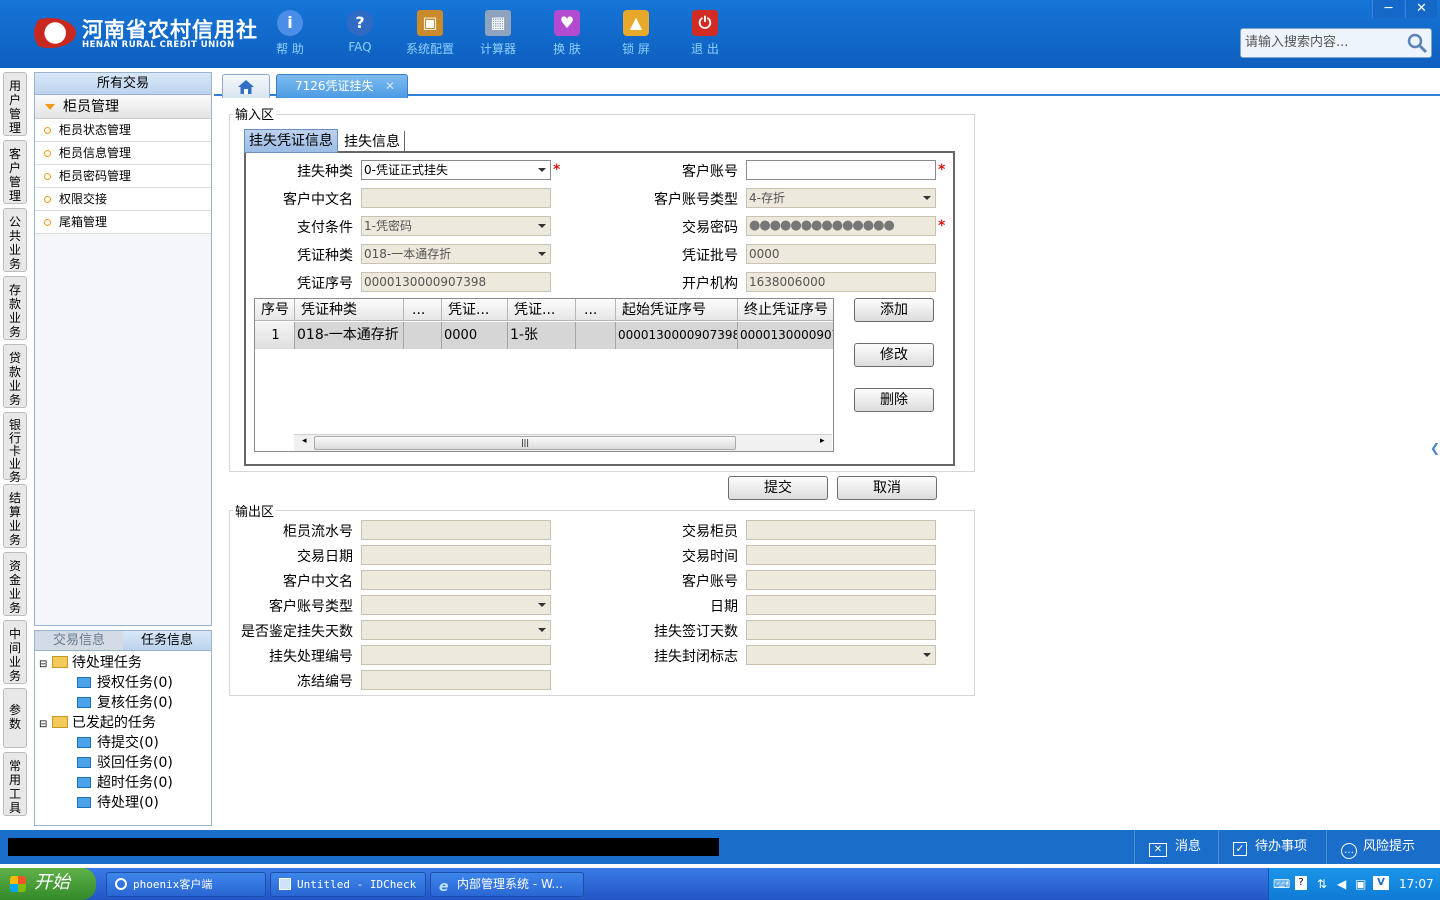 This screenshot has width=1440, height=900. Describe the element at coordinates (841, 254) in the screenshot. I see `voucher-batch-input: 0000` at that location.